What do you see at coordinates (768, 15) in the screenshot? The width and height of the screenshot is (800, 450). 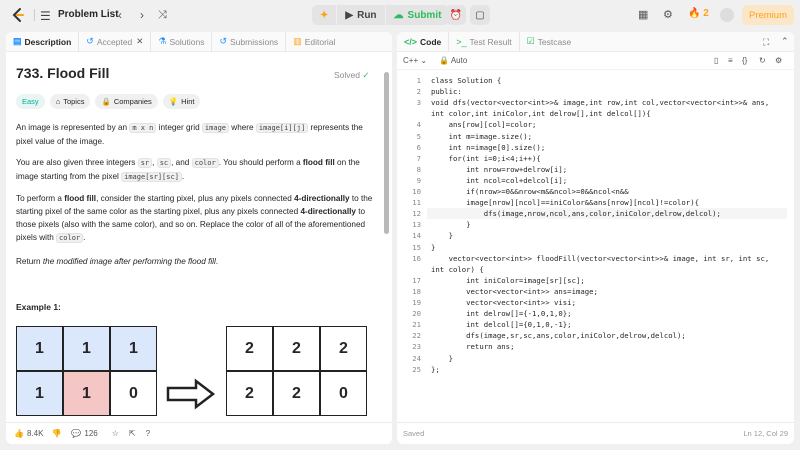 I see `premium-button: Premium` at bounding box center [768, 15].